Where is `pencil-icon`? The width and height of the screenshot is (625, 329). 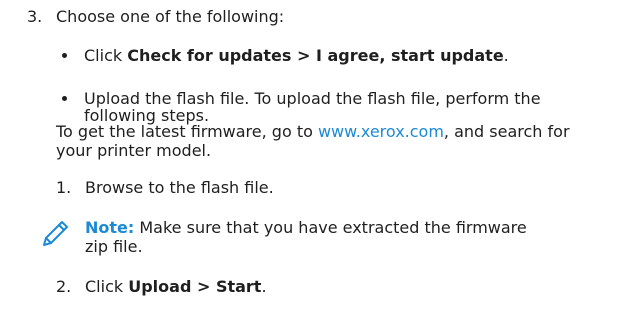
pencil-icon is located at coordinates (55, 233).